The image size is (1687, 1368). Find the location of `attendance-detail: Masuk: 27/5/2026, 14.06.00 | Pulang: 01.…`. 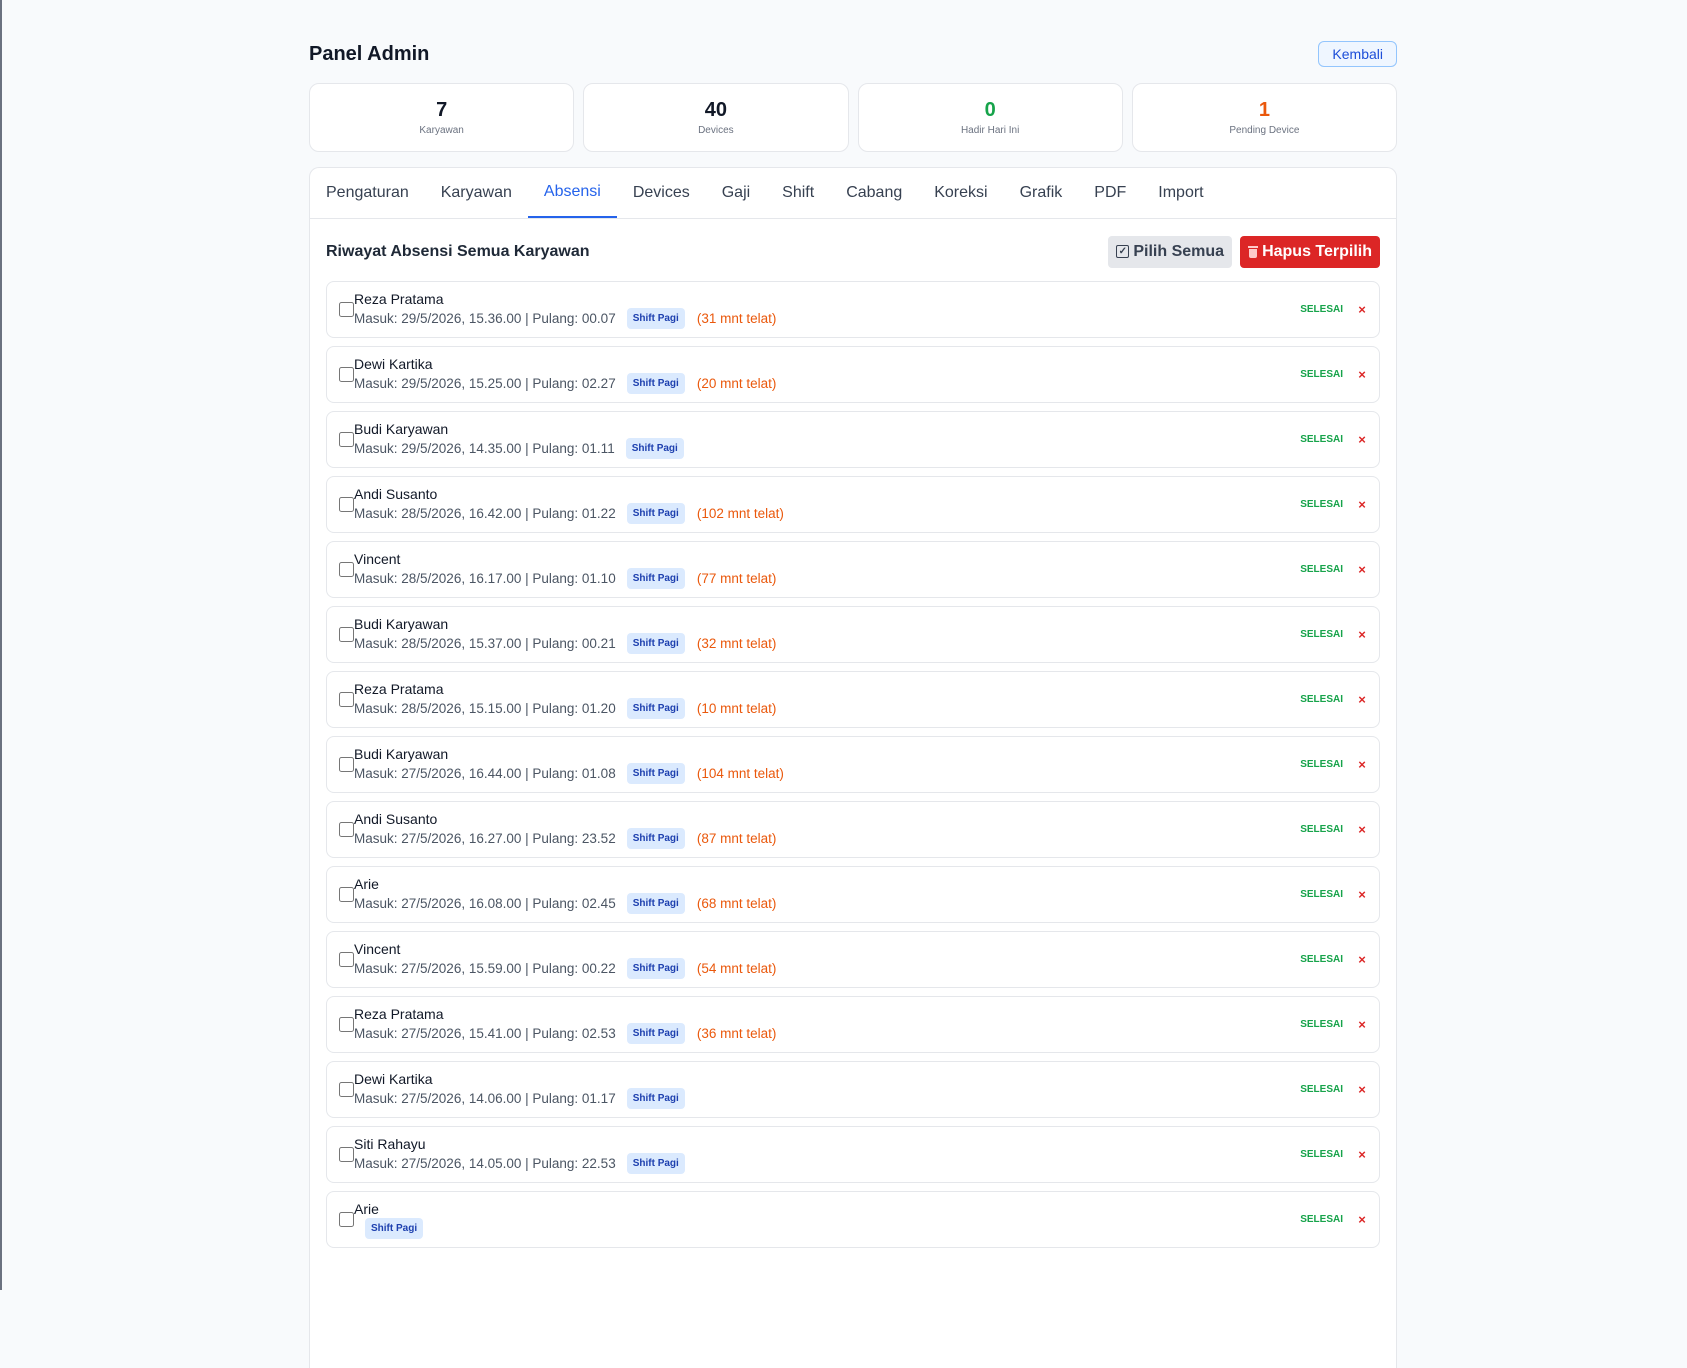

attendance-detail: Masuk: 27/5/2026, 14.06.00 | Pulang: 01.… is located at coordinates (827, 1098).